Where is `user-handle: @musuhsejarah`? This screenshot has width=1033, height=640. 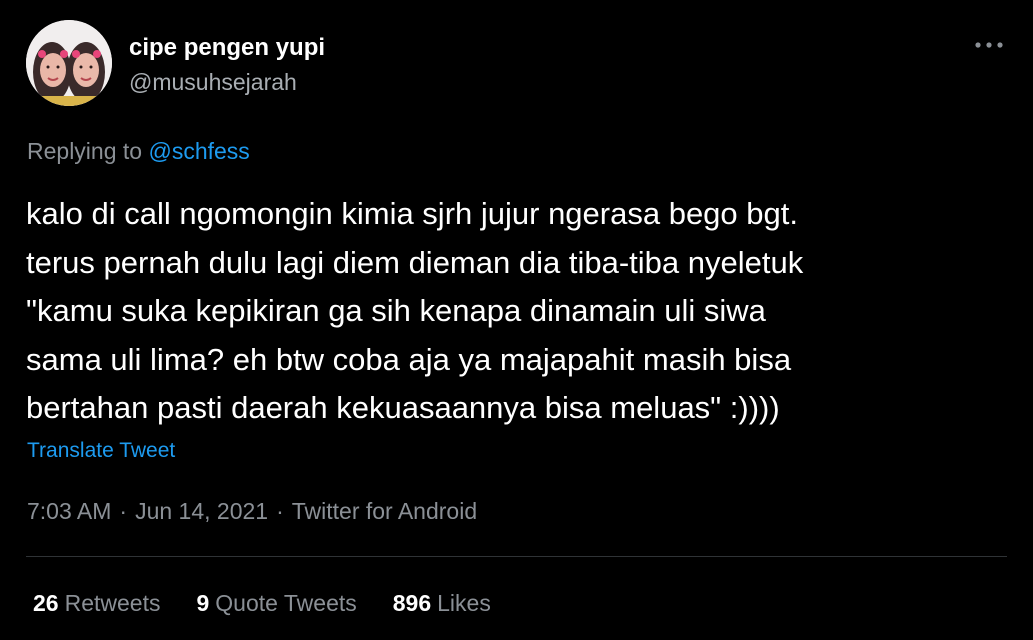
user-handle: @musuhsejarah is located at coordinates (213, 82).